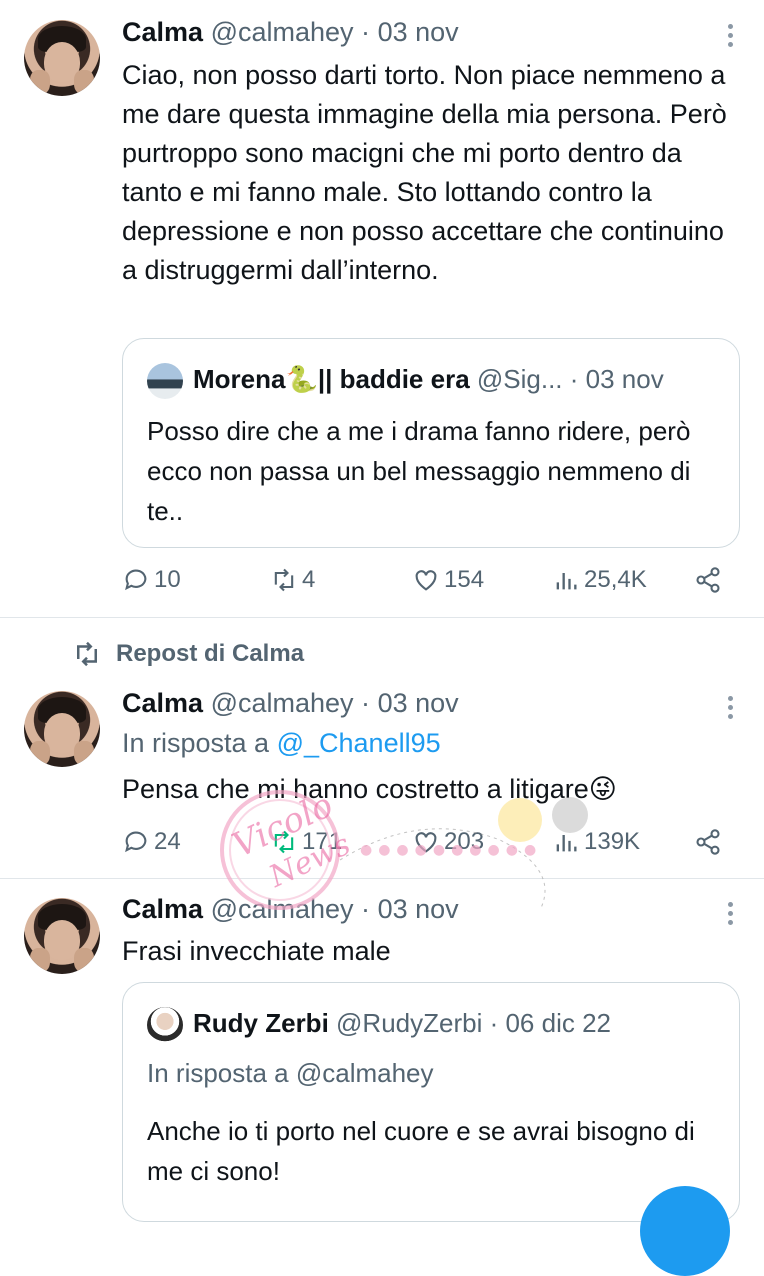 This screenshot has height=1276, width=764. Describe the element at coordinates (369, 789) in the screenshot. I see `tweet-text: Pensa che mi hanno costretto a litigare😜` at that location.